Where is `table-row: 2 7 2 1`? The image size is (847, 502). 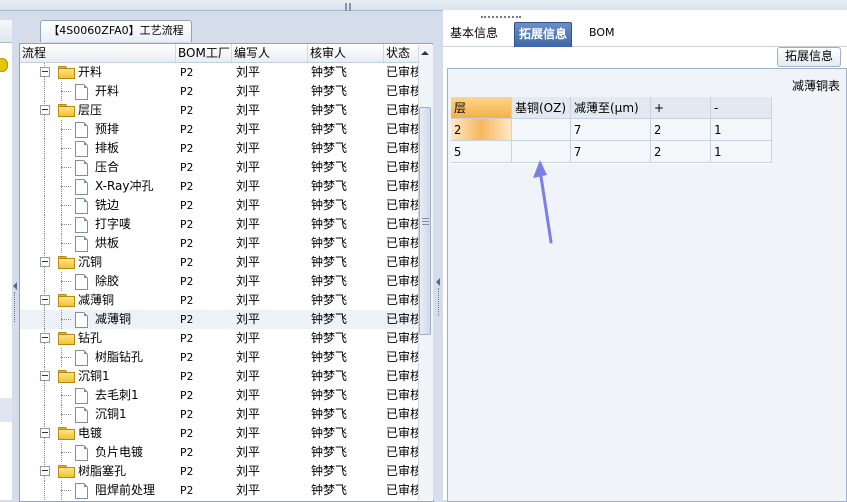 table-row: 2 7 2 1 is located at coordinates (611, 130).